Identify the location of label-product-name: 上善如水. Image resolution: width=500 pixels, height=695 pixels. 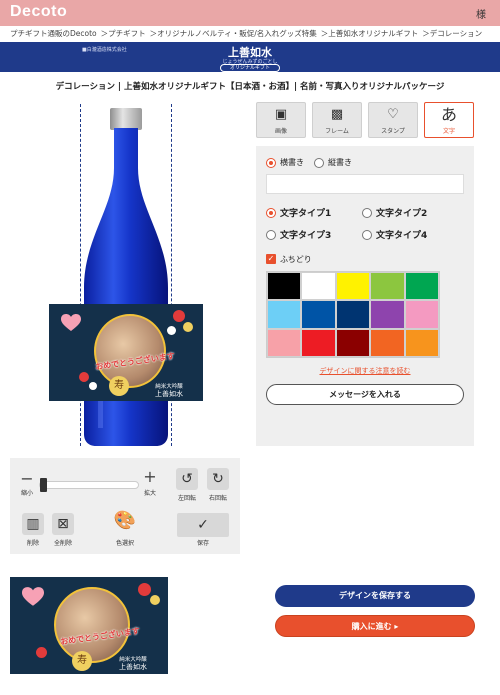
(169, 394).